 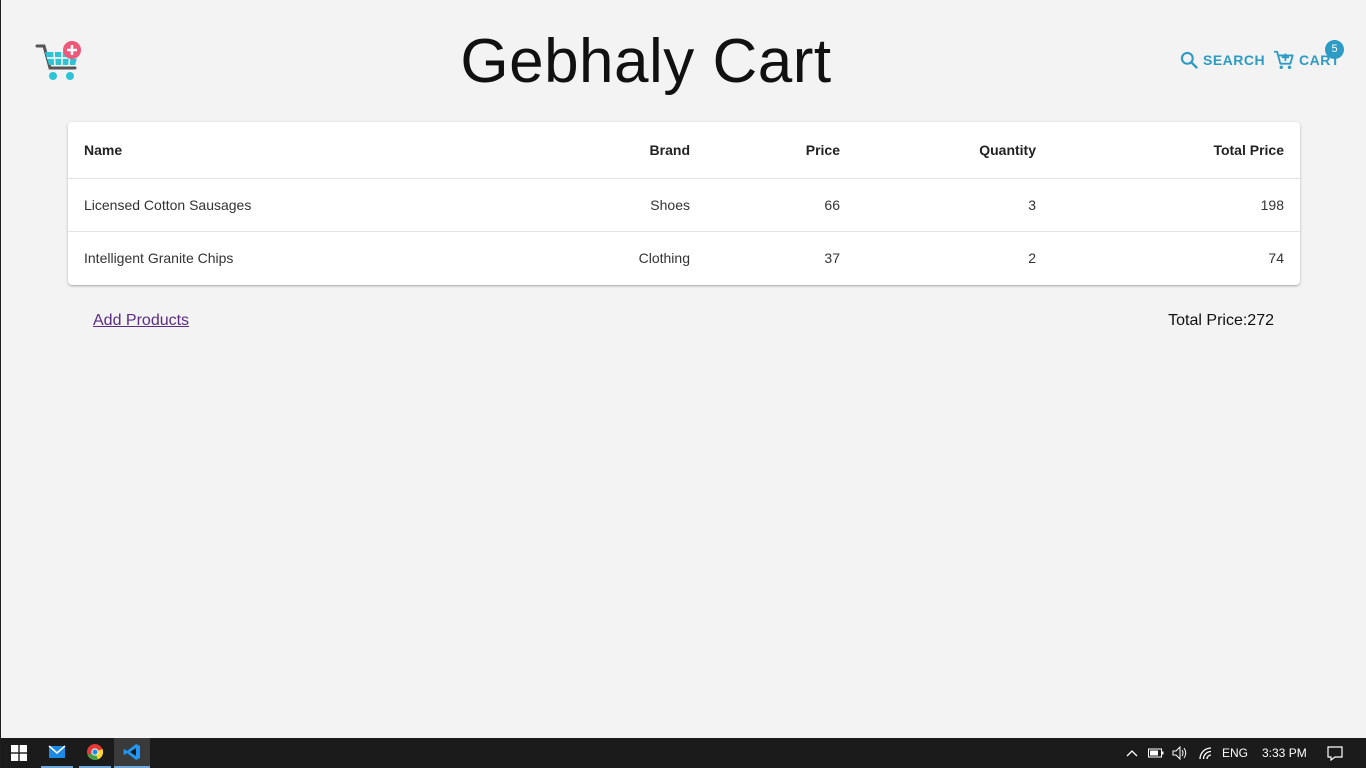 What do you see at coordinates (832, 257) in the screenshot?
I see `cell-price: 37` at bounding box center [832, 257].